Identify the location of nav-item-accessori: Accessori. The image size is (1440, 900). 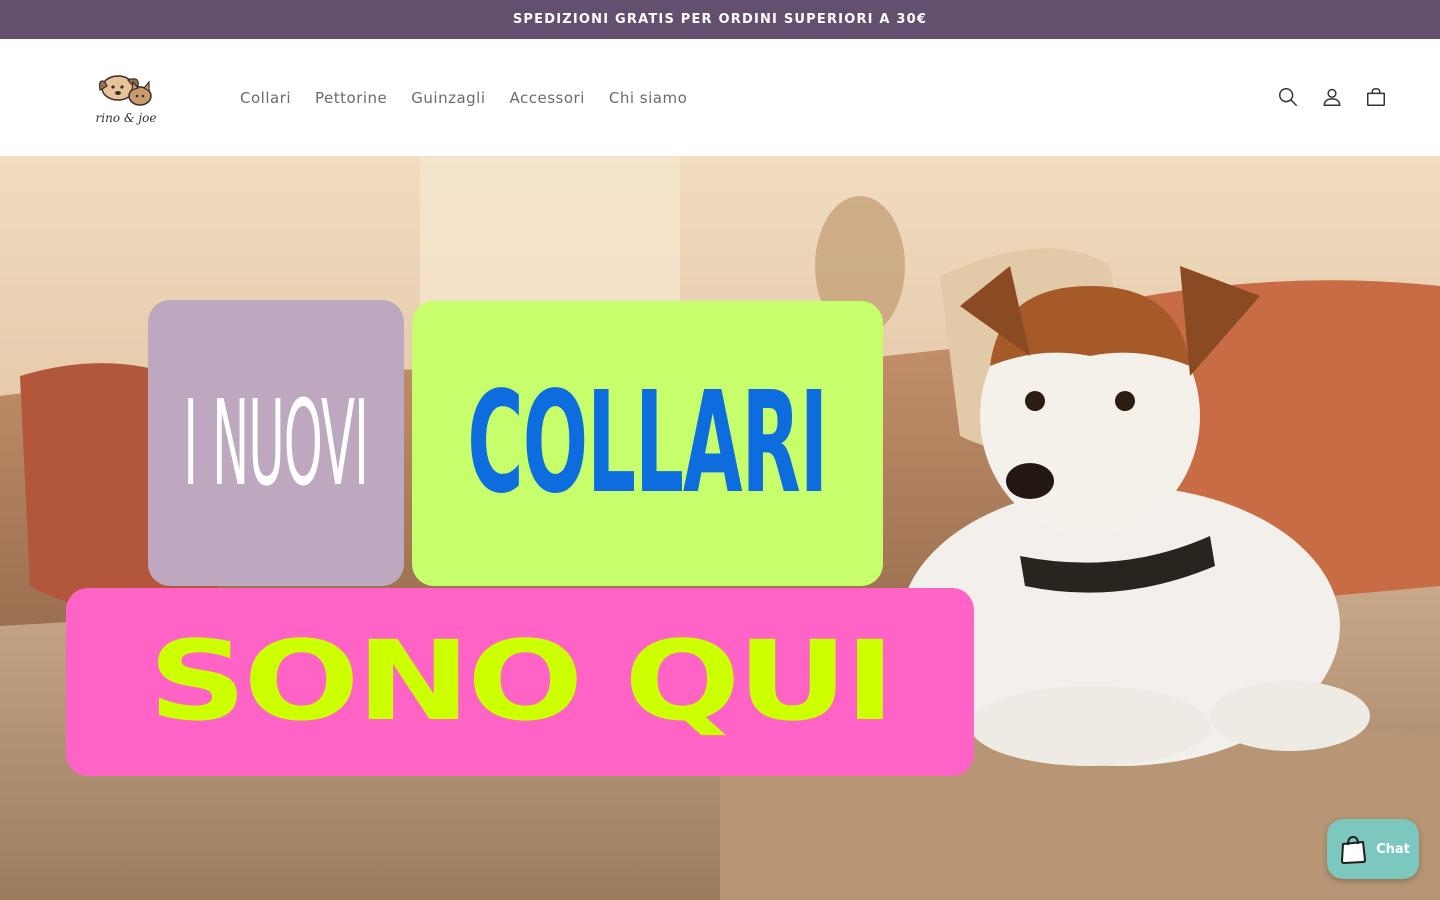
(547, 98).